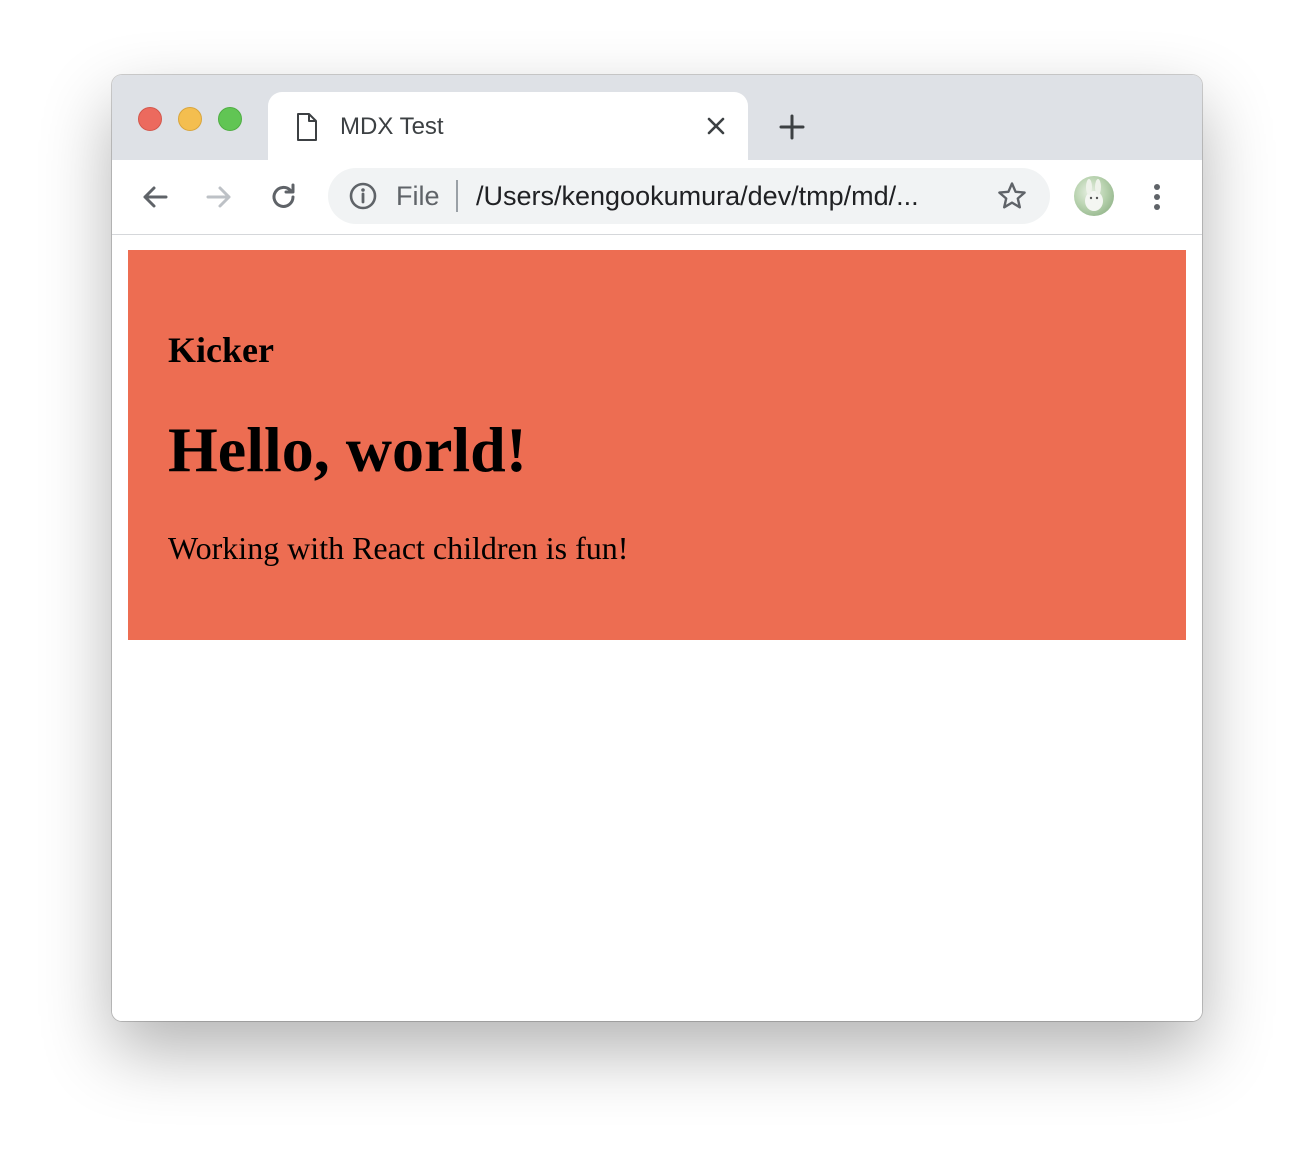 This screenshot has height=1170, width=1314. I want to click on avatar, so click(1094, 196).